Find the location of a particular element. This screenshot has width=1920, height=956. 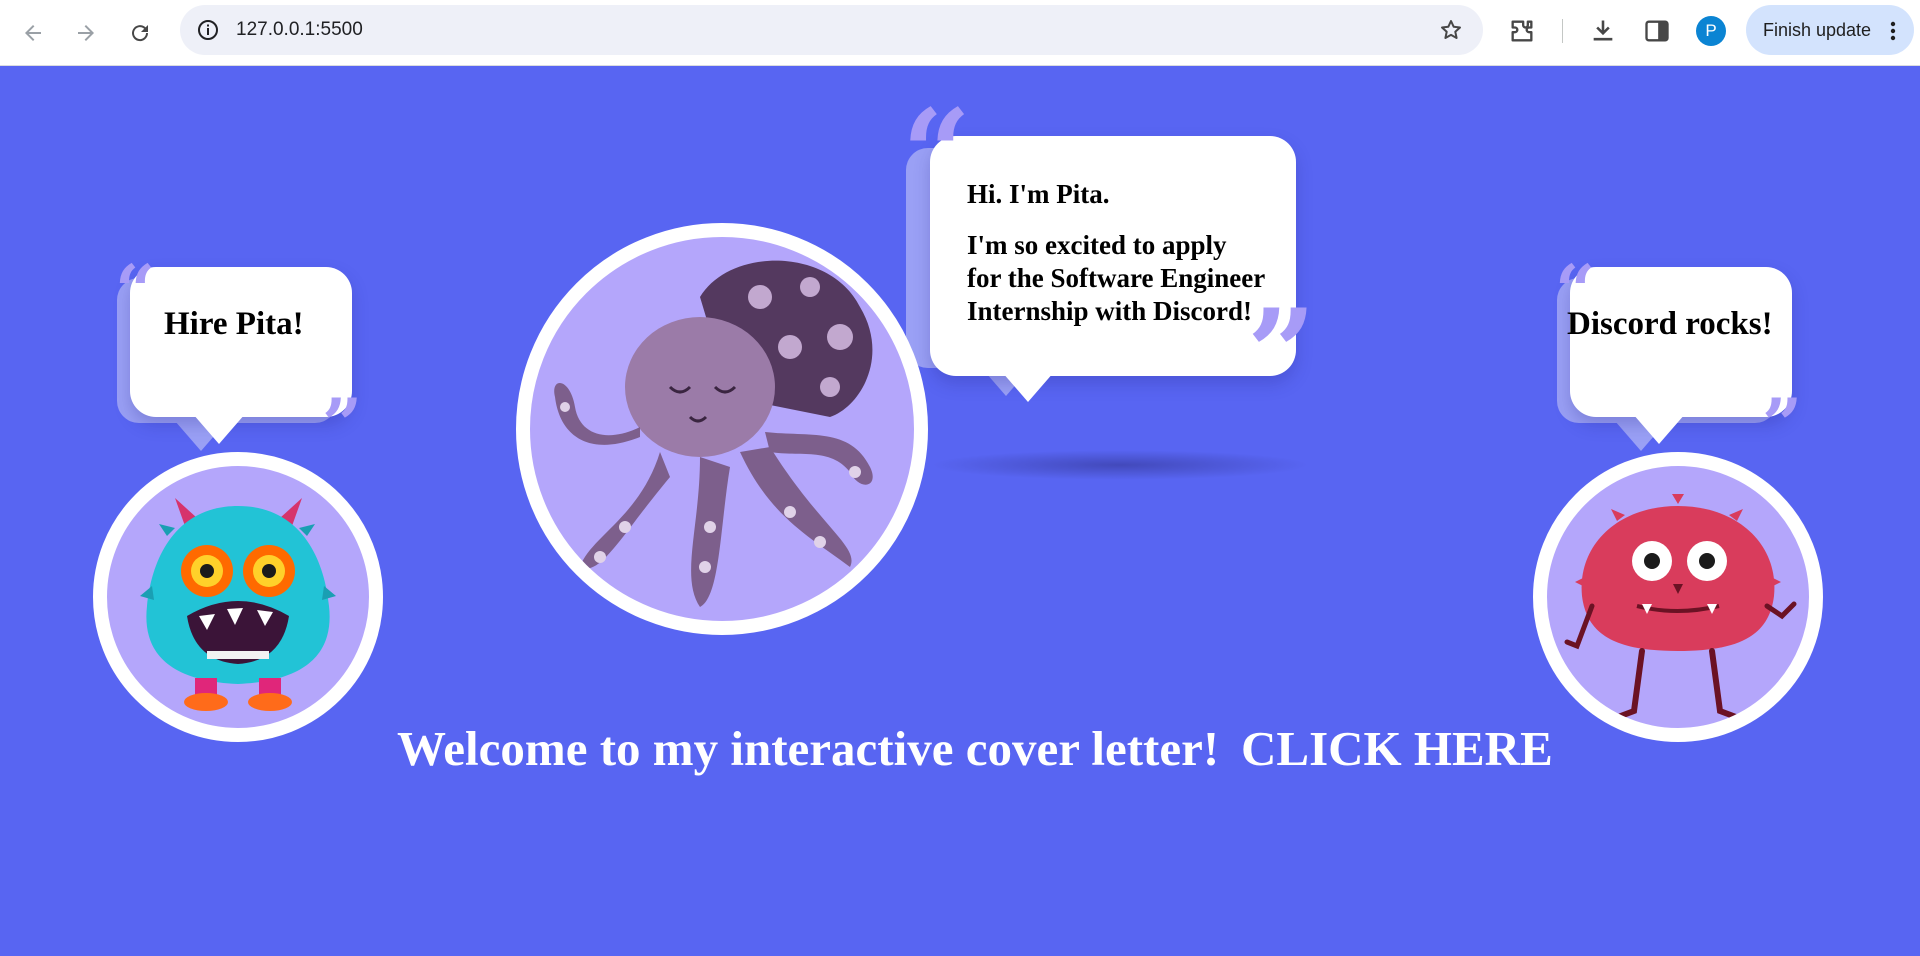

finish-update-button: Finish update is located at coordinates (1830, 30).